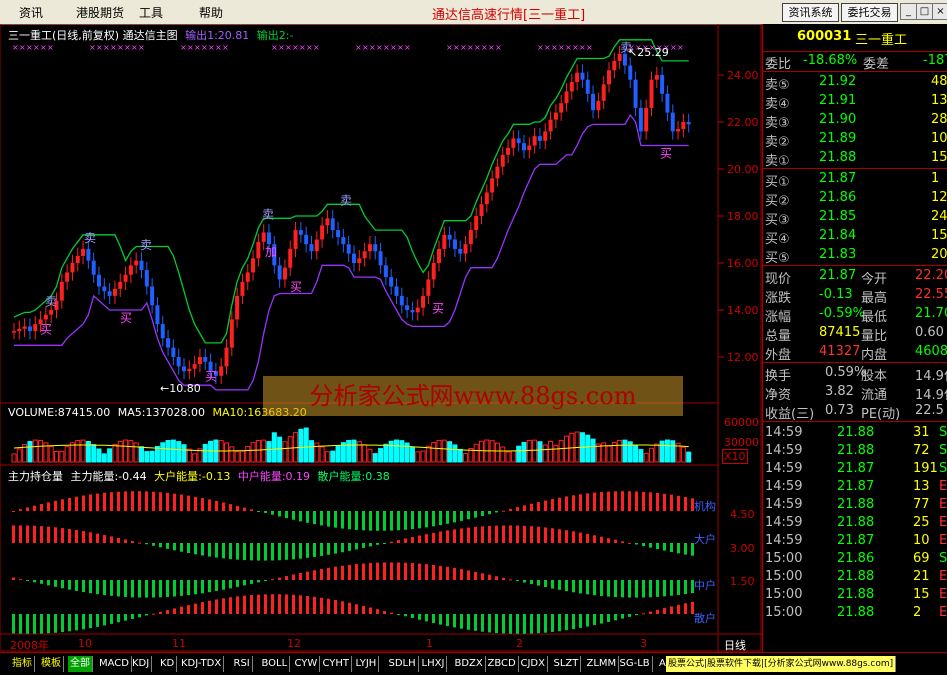 The height and width of the screenshot is (675, 947). What do you see at coordinates (855, 38) in the screenshot?
I see `stock-header: 600031 三一重工` at bounding box center [855, 38].